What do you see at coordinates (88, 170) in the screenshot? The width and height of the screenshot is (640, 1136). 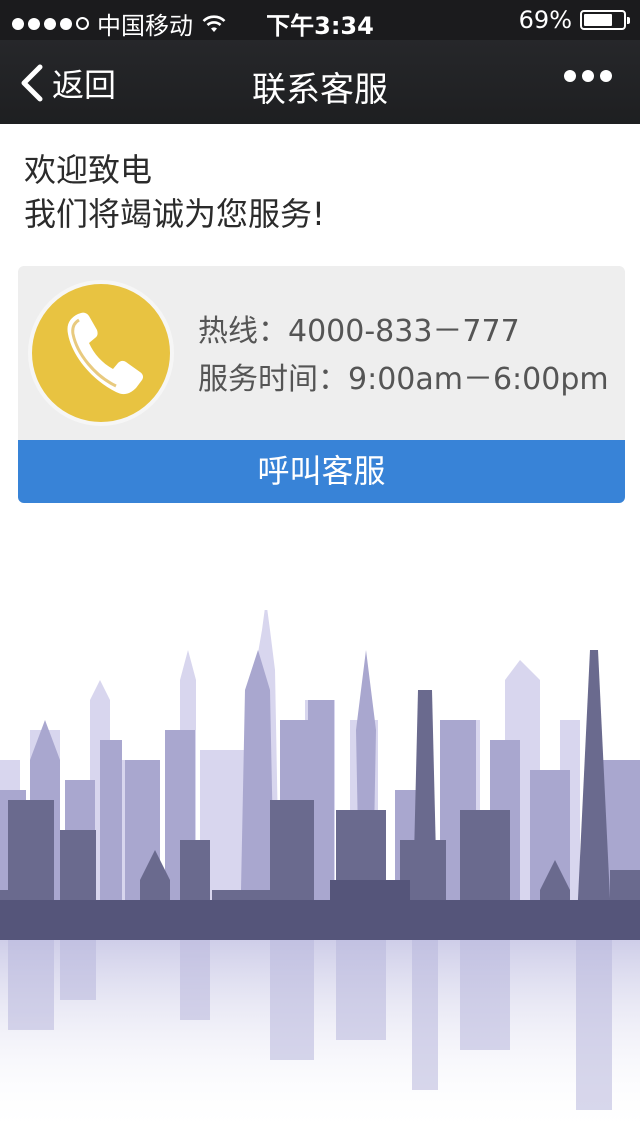 I see `welcome-line-1: 欢迎致电` at bounding box center [88, 170].